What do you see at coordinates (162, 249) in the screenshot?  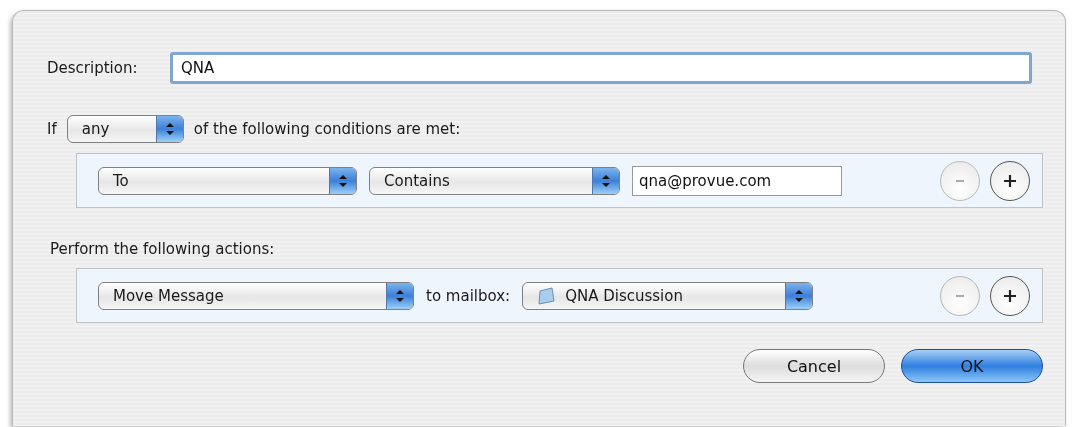 I see `actions-label: Perform the following actions:` at bounding box center [162, 249].